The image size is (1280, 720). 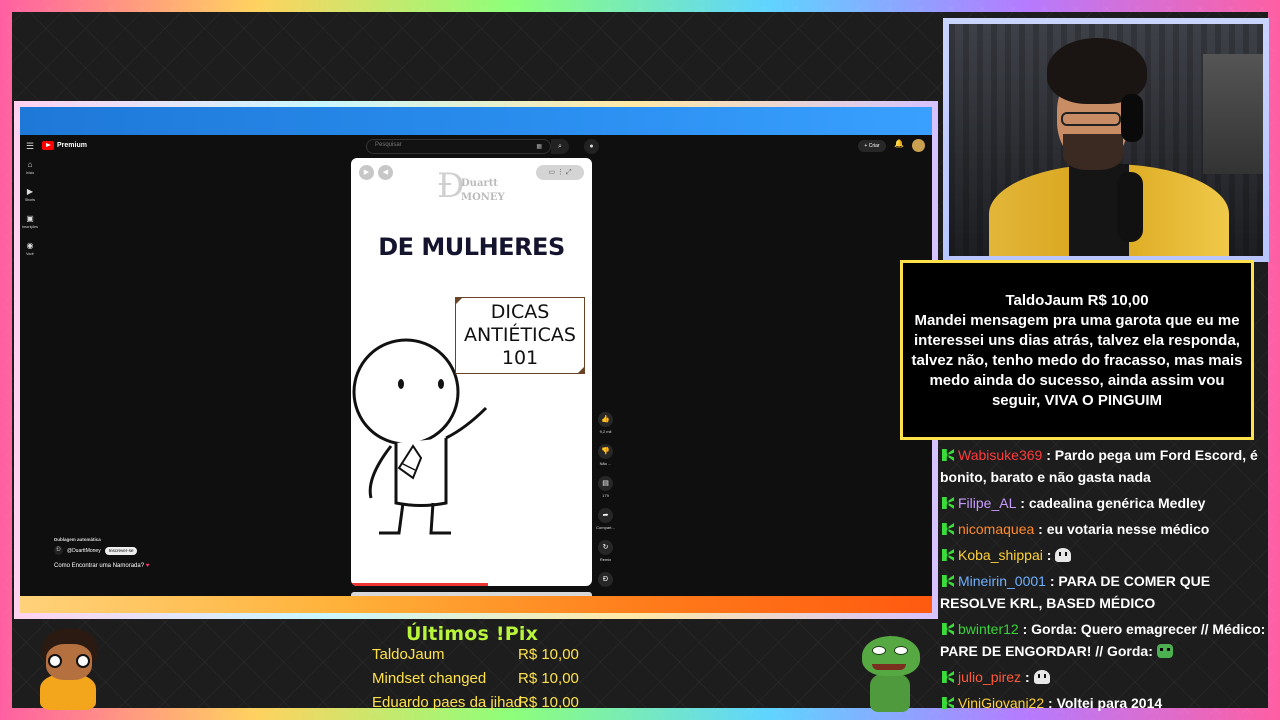 I want to click on youtube-sidebar: ⌂ Início ▶ Shorts ▣ Inscrições ◉ Você, so click(x=30, y=213).